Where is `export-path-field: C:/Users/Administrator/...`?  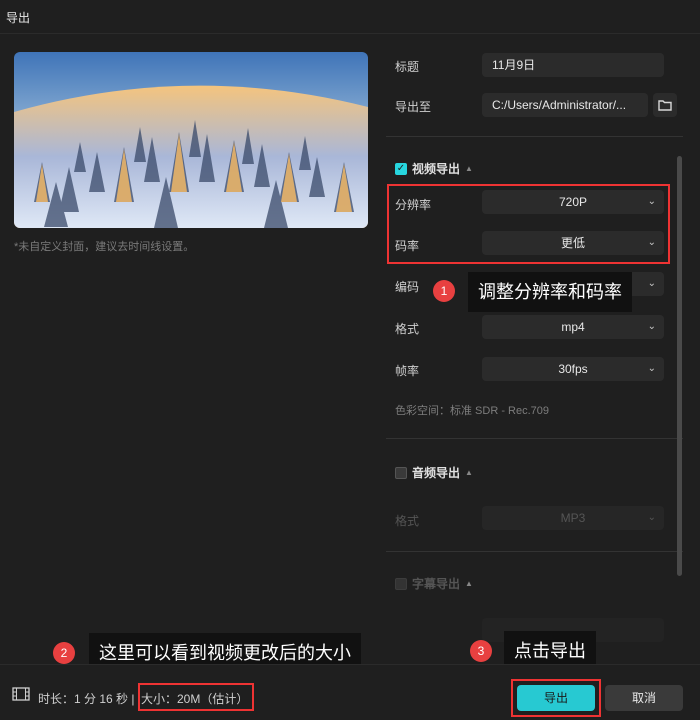 export-path-field: C:/Users/Administrator/... is located at coordinates (565, 105).